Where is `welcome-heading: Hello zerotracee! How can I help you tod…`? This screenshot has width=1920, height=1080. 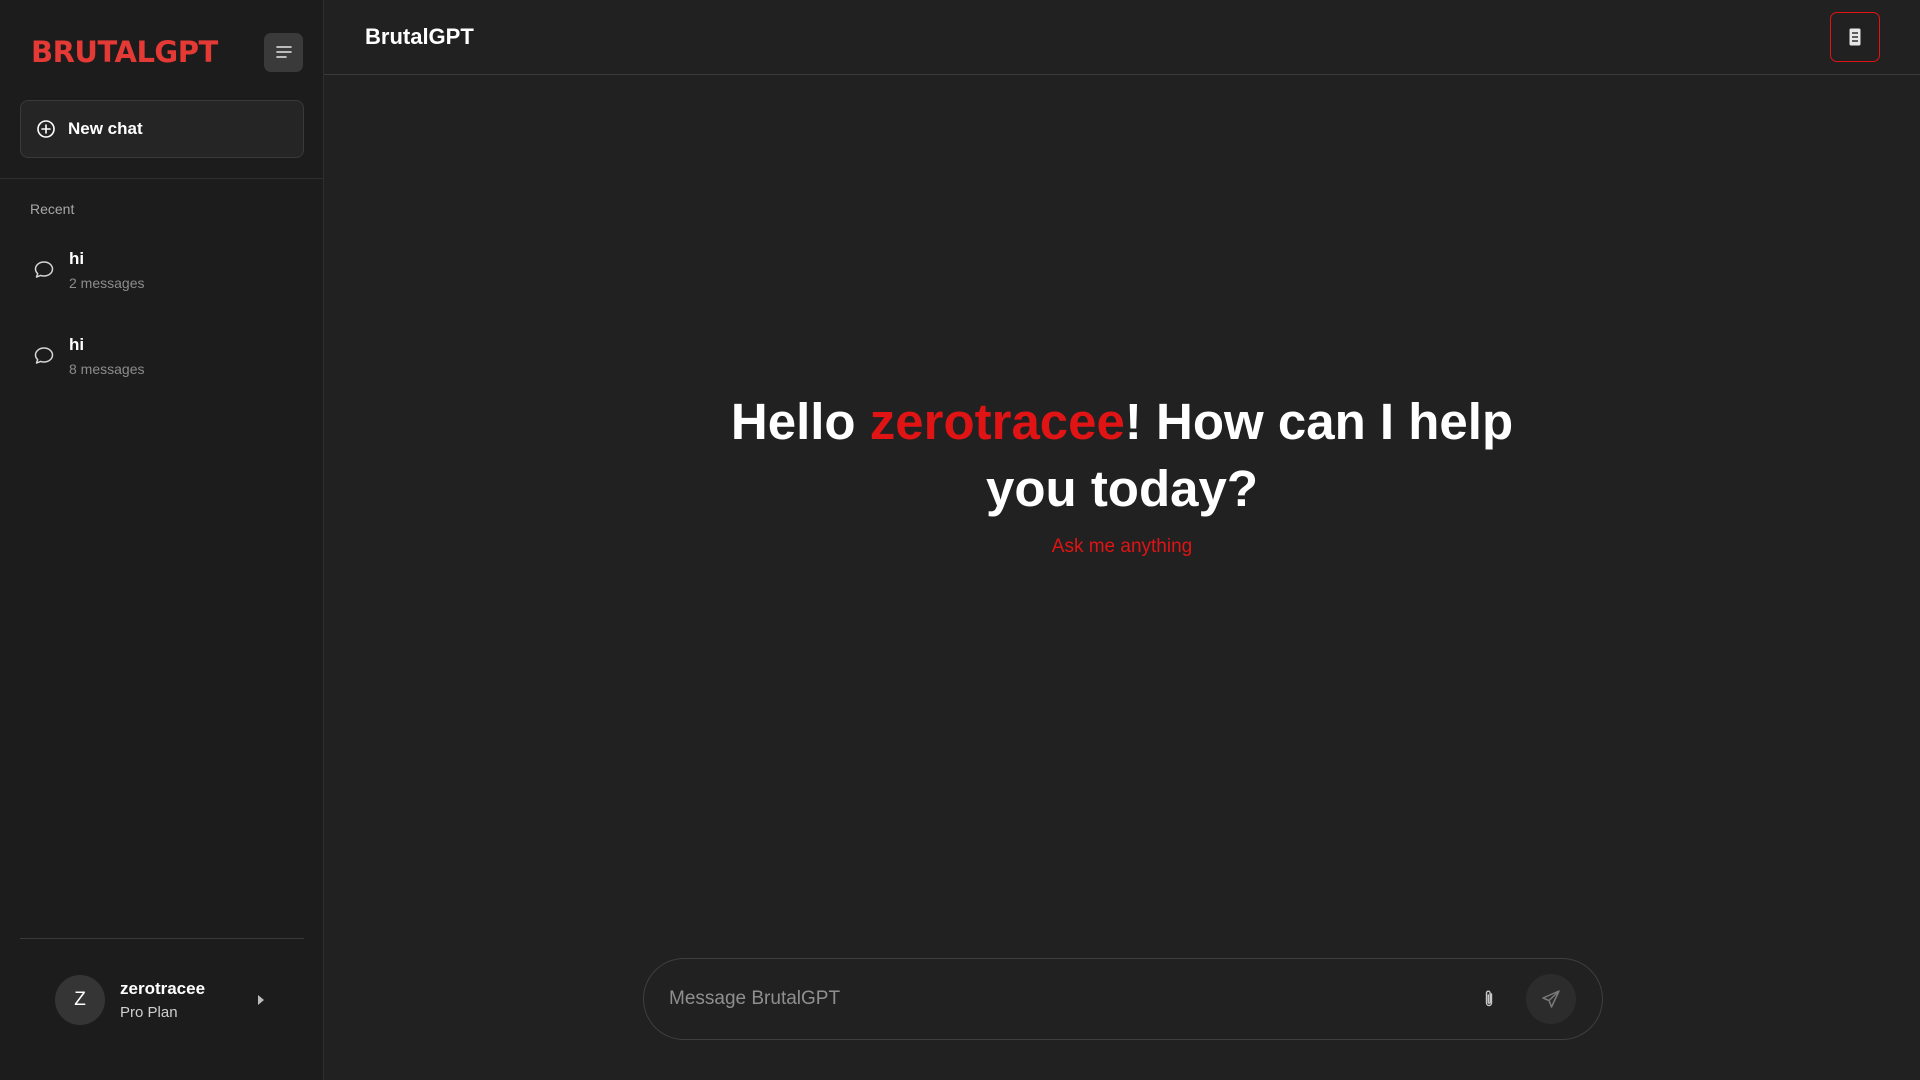 welcome-heading: Hello zerotracee! How can I help you tod… is located at coordinates (1122, 455).